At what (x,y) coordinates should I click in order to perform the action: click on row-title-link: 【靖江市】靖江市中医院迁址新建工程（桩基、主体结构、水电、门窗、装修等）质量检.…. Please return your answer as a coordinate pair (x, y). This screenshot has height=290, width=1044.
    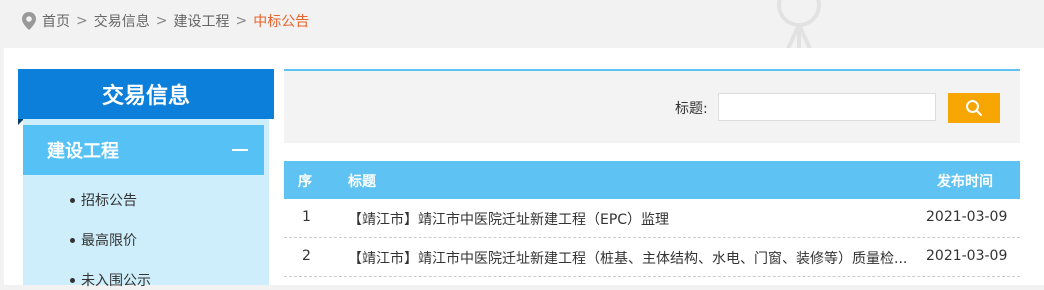
    Looking at the image, I should click on (628, 258).